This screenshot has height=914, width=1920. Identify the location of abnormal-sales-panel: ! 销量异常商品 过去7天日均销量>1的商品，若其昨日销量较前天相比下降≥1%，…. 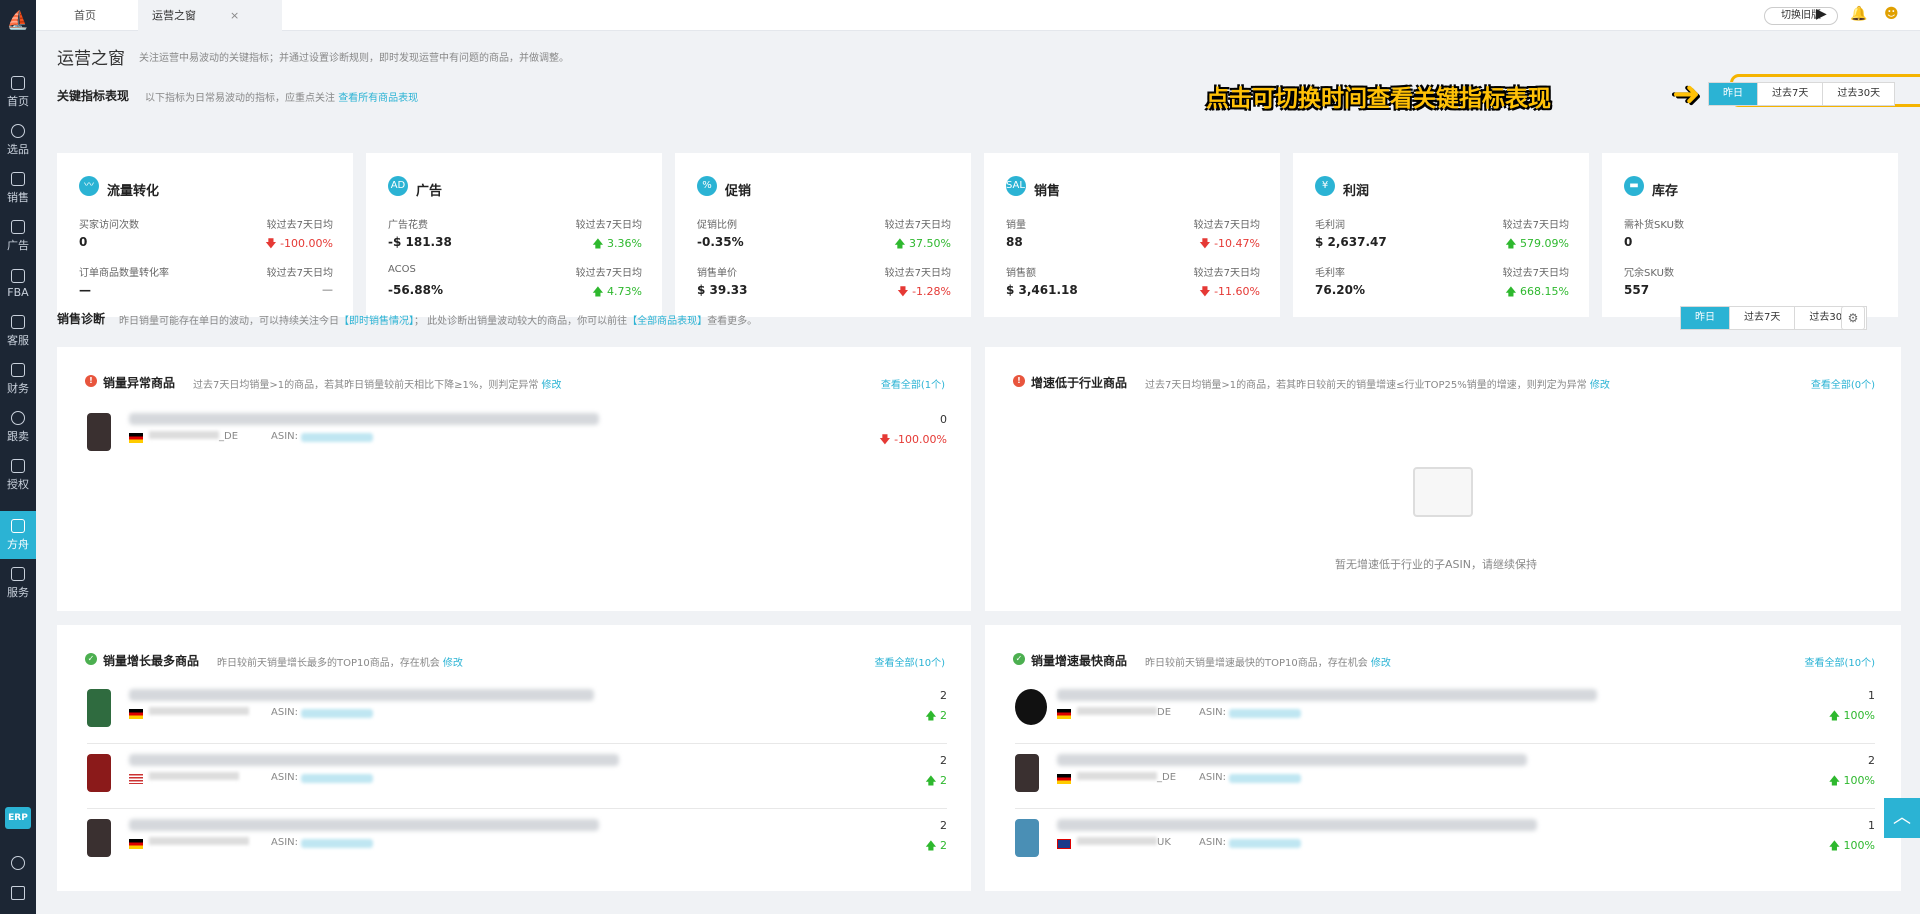
(514, 479).